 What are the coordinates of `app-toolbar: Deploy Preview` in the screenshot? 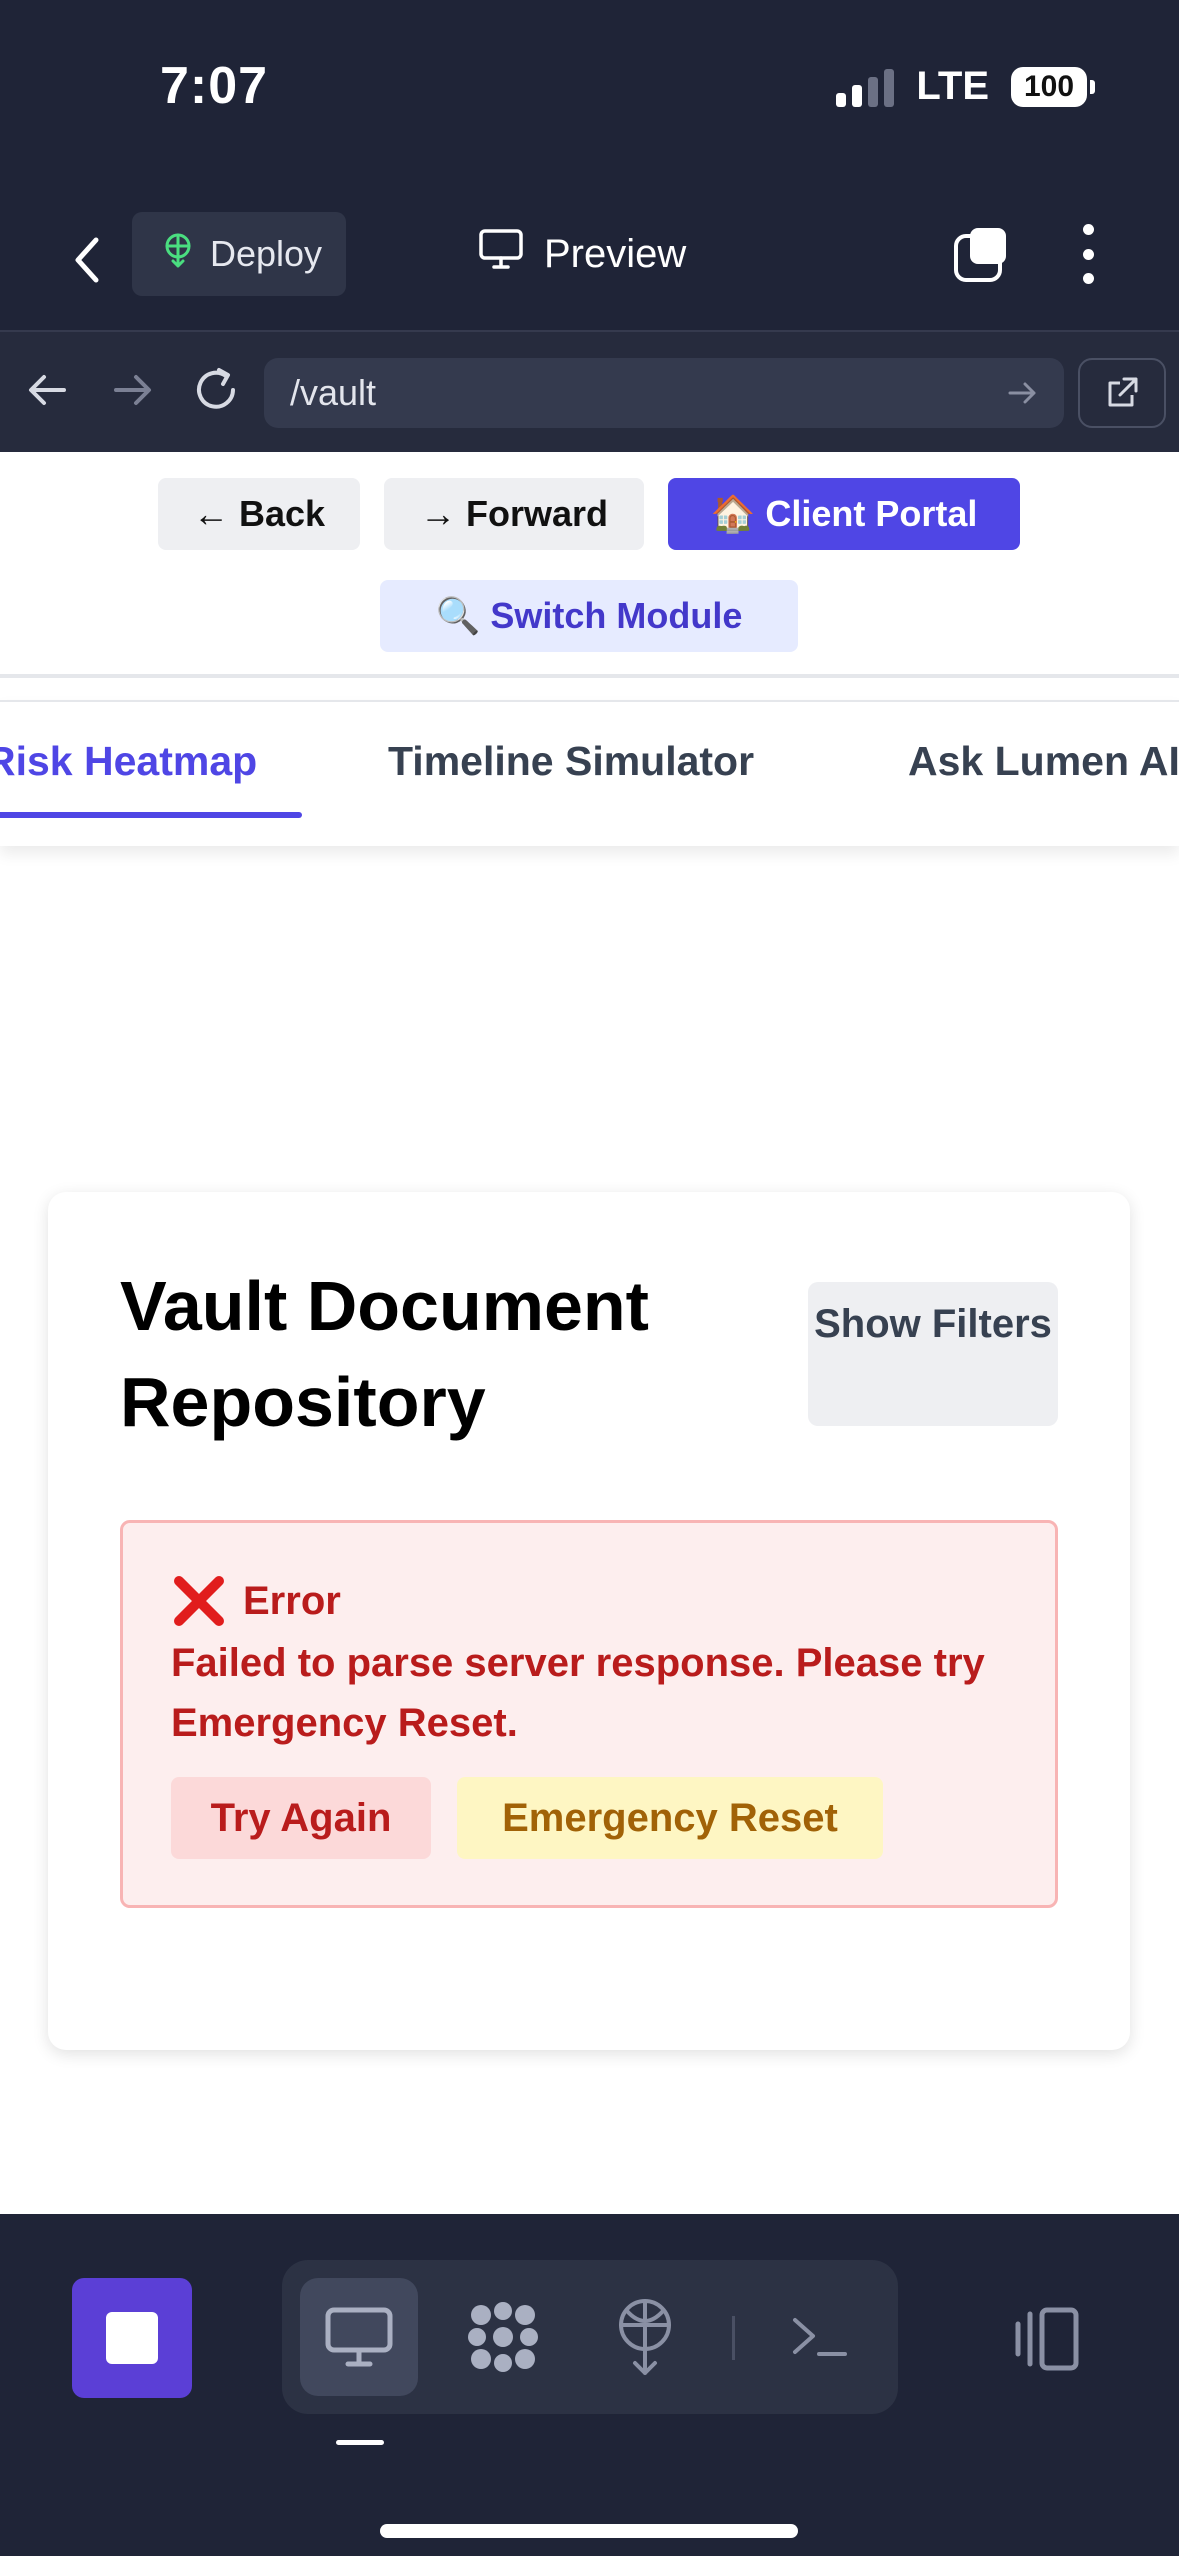 It's located at (589, 265).